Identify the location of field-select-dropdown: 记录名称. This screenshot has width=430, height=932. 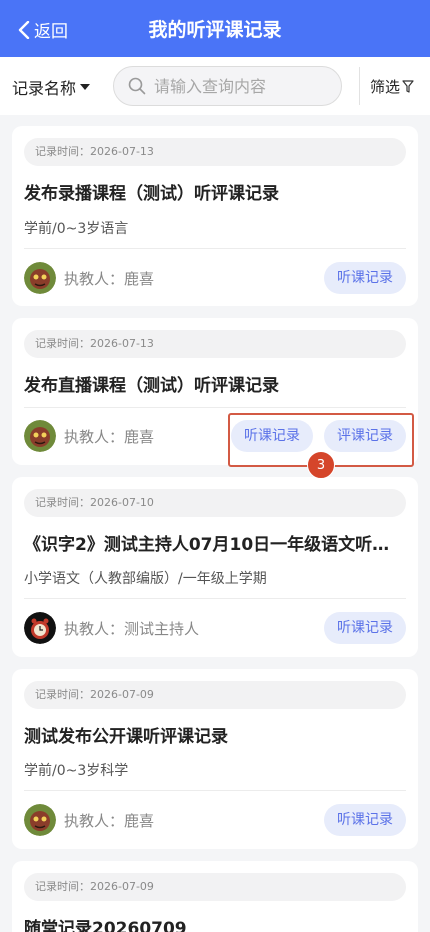
(51, 87).